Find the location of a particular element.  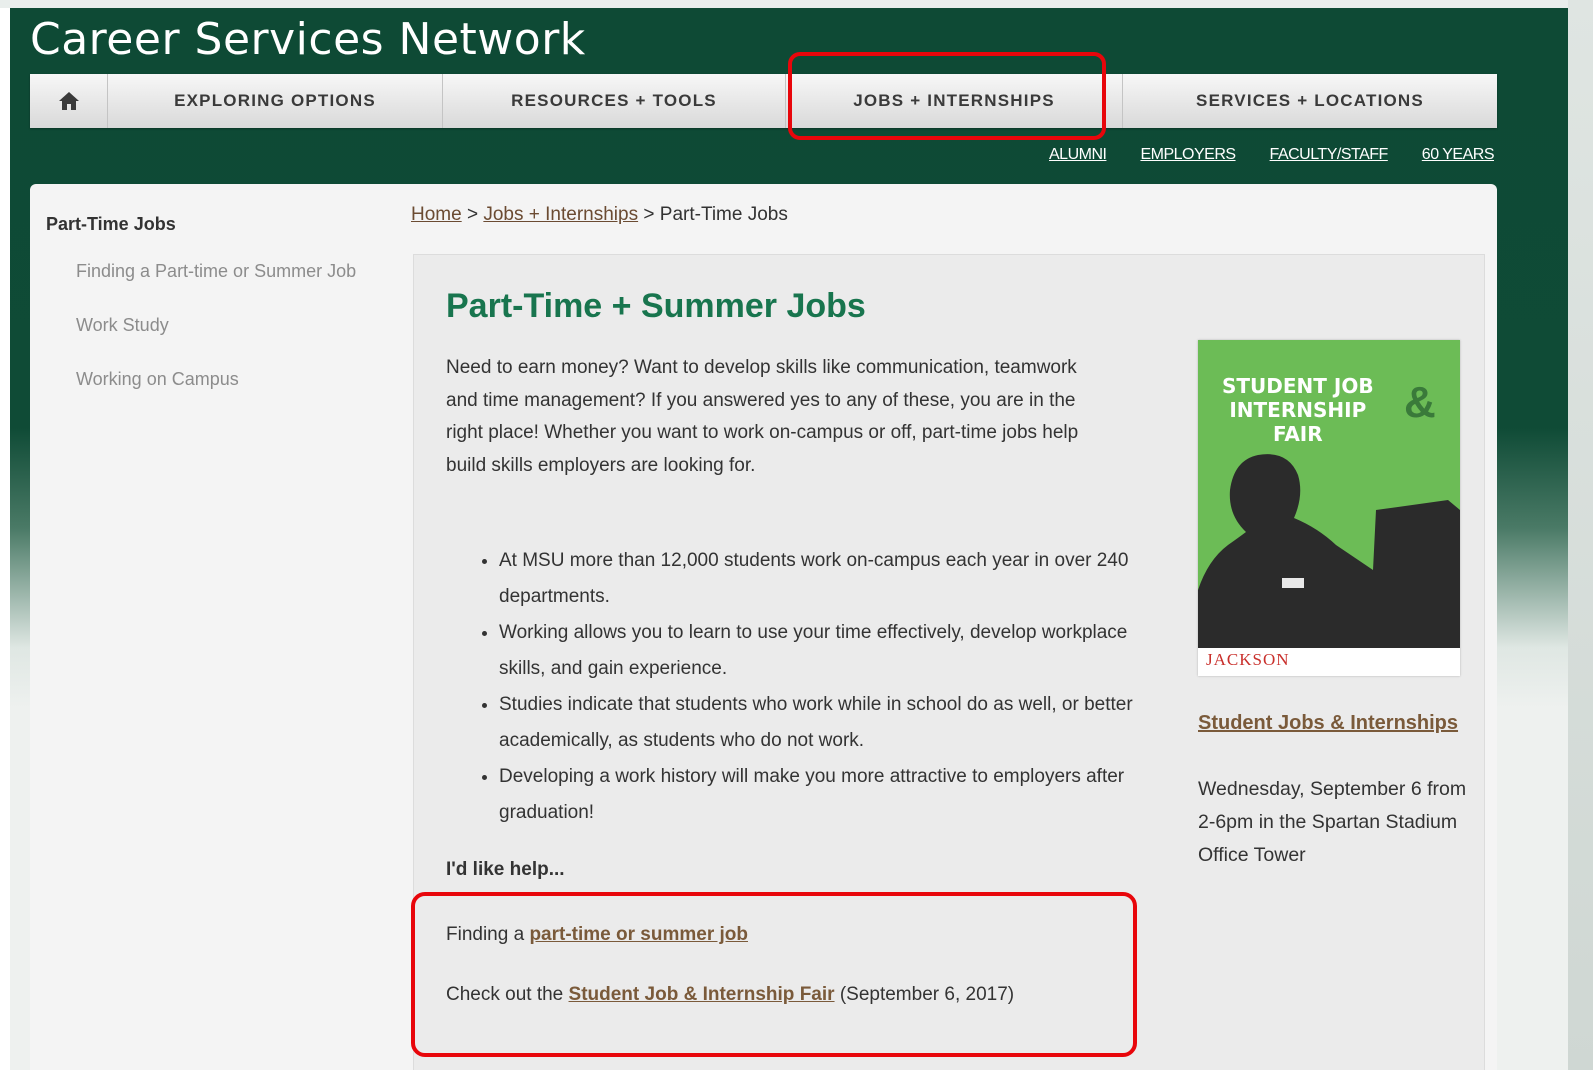

sidebar-title: Part-Time Jobs is located at coordinates (111, 224).